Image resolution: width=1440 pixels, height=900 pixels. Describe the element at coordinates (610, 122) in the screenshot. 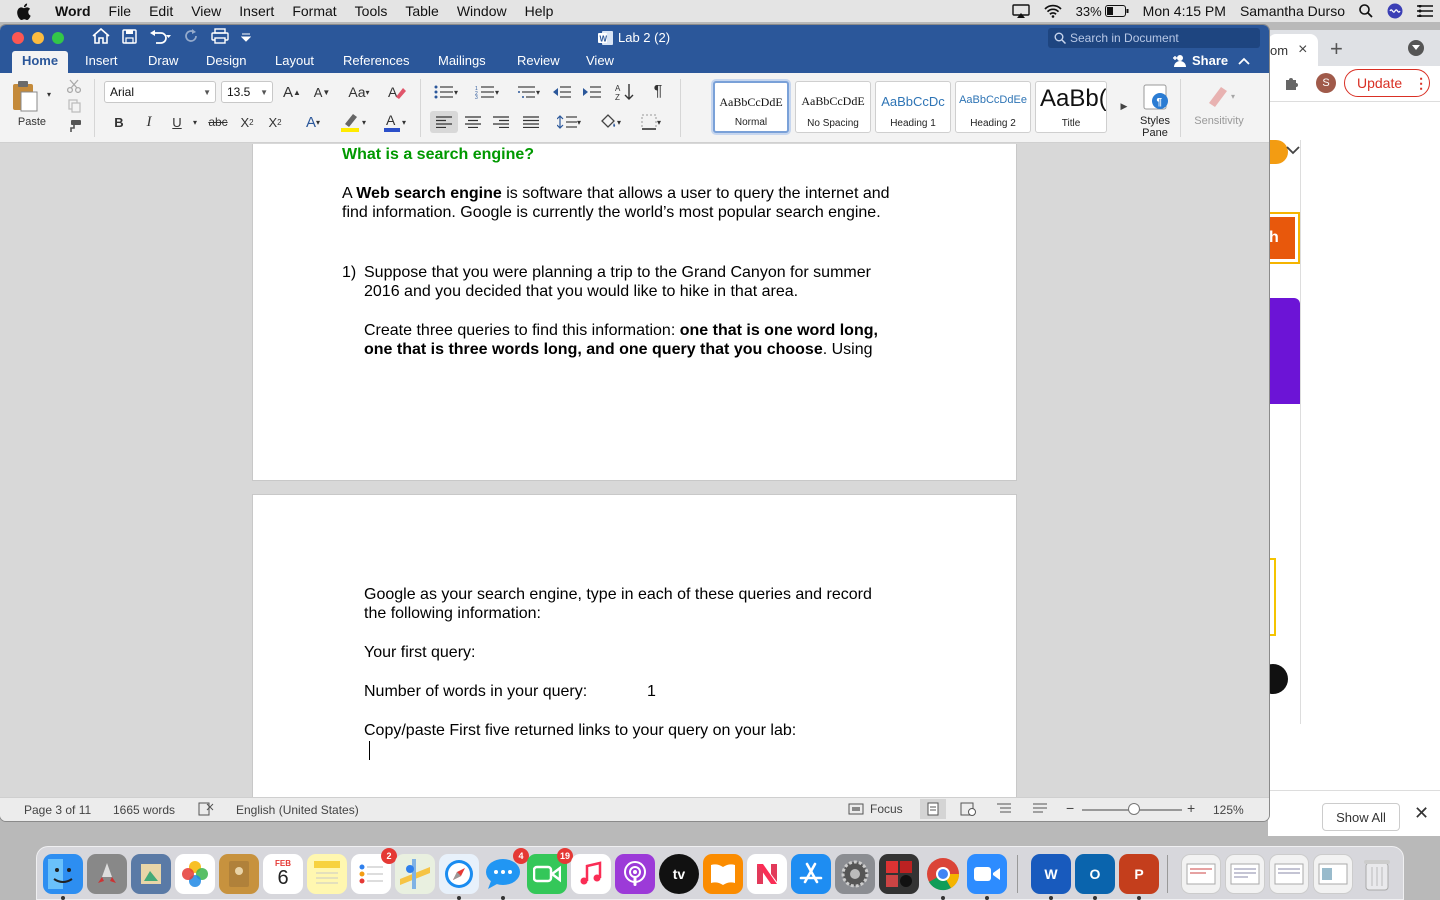

I see `shading-icon: ▾` at that location.